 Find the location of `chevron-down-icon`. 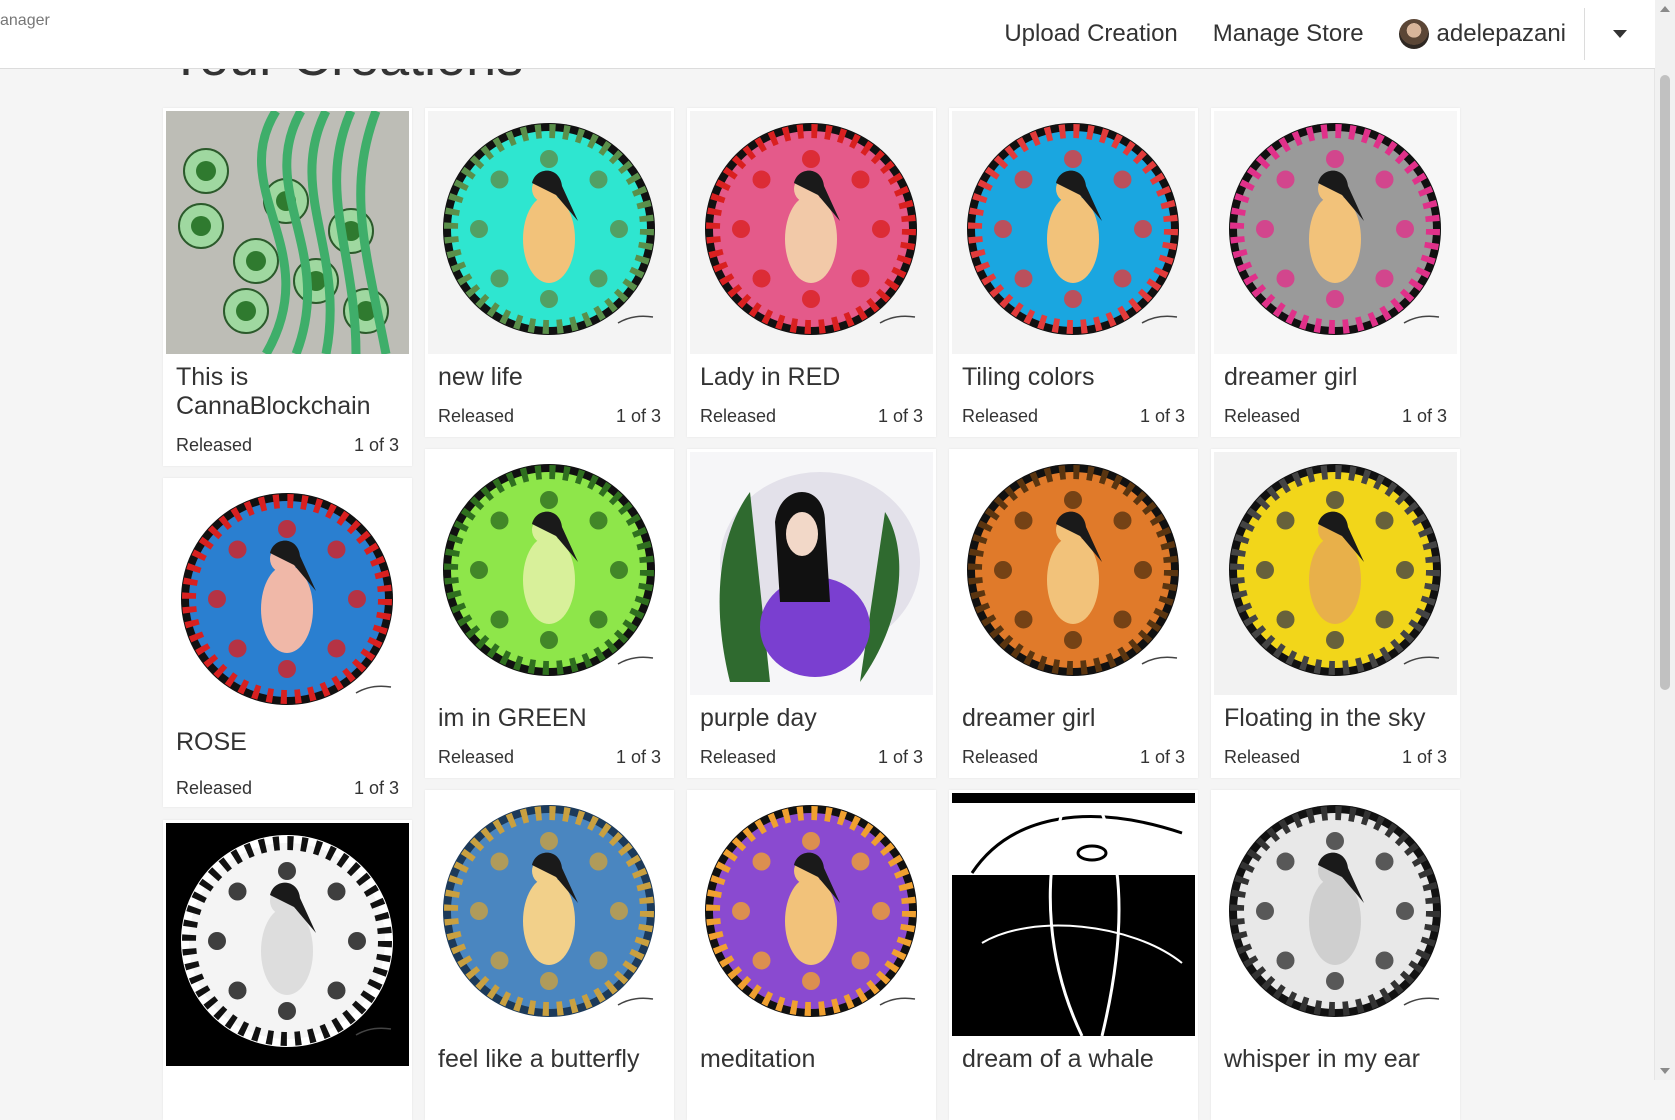

chevron-down-icon is located at coordinates (1620, 34).